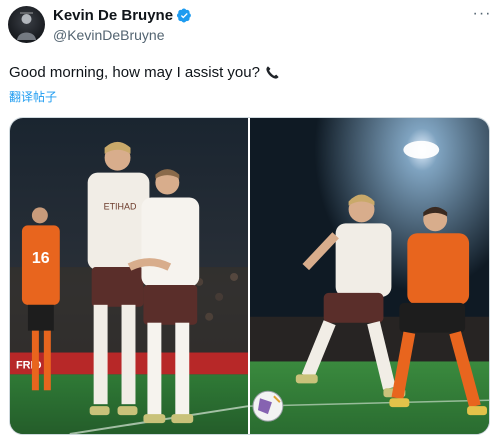  I want to click on more-dots-icon: ···, so click(482, 14).